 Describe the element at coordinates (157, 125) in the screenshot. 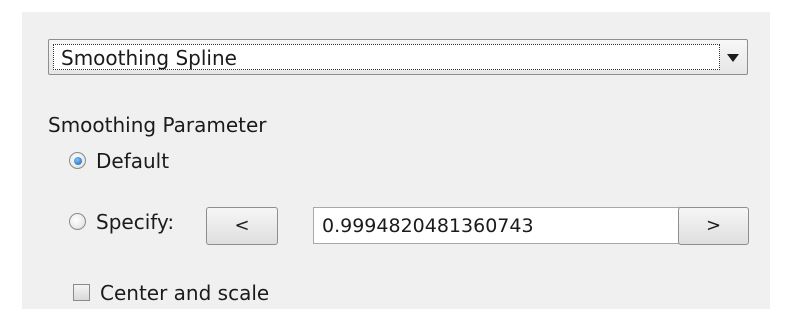

I see `smoothing-parameter-label: Smoothing Parameter` at that location.